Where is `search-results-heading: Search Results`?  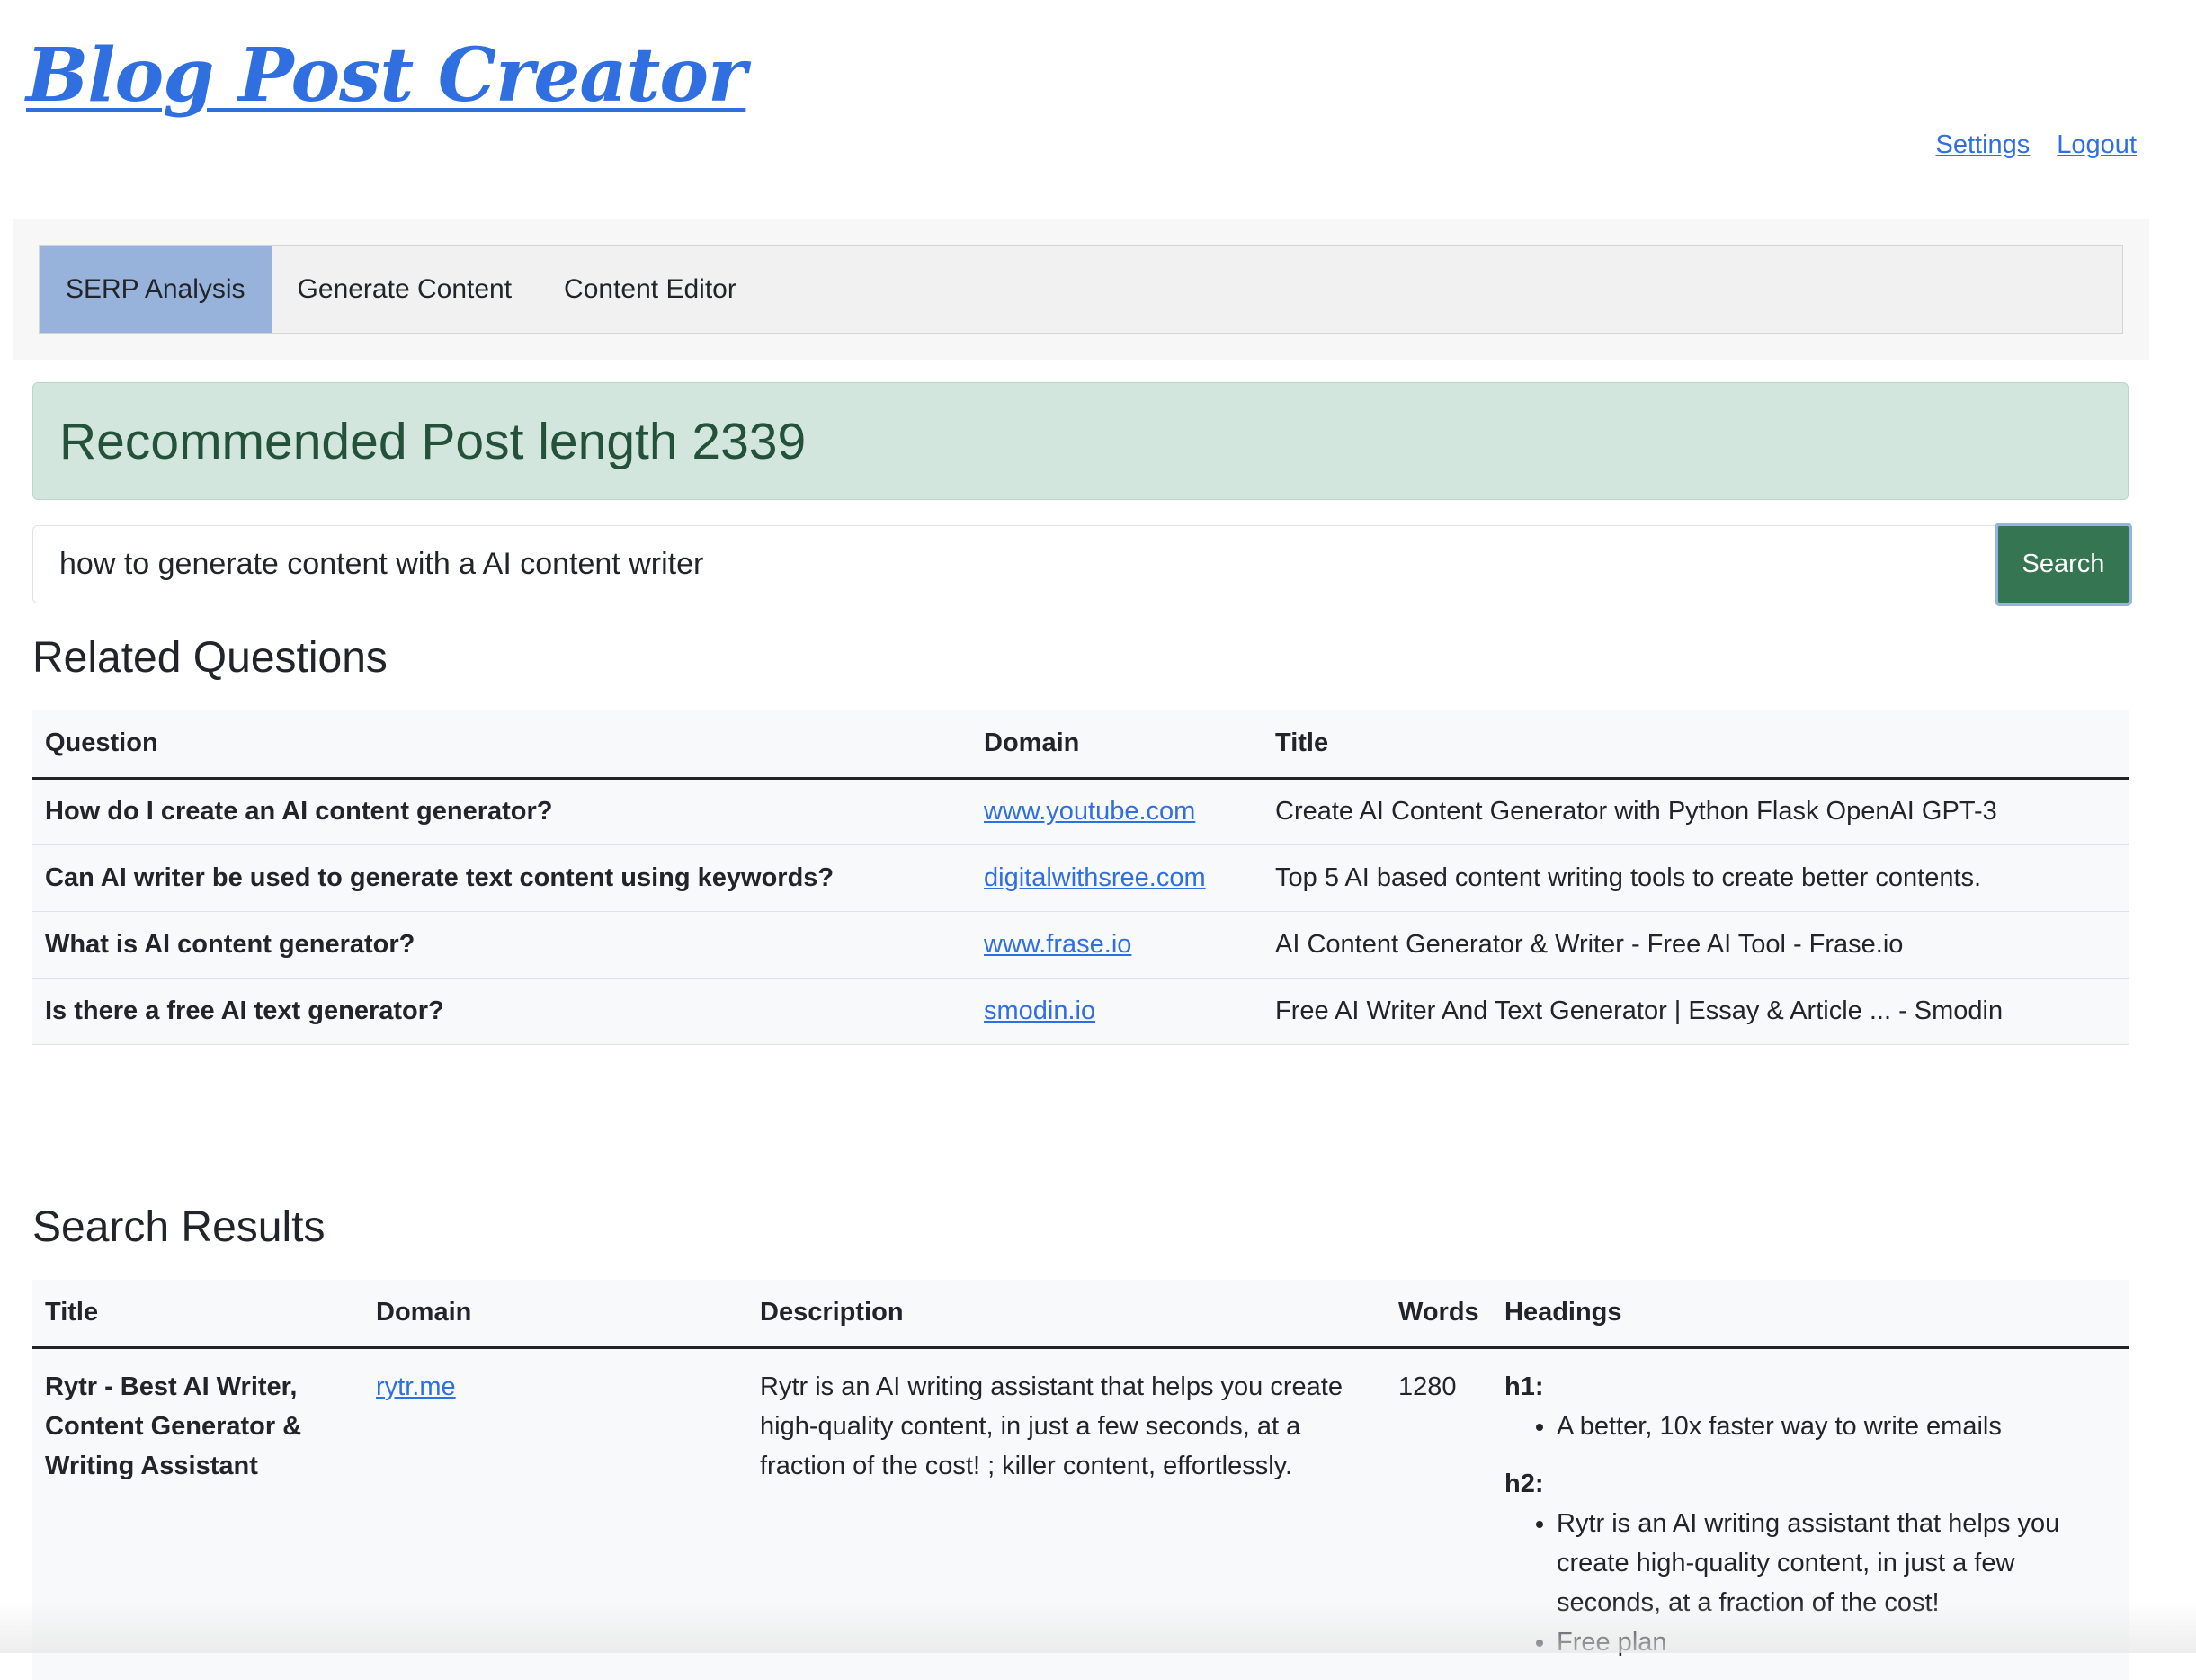
search-results-heading: Search Results is located at coordinates (179, 1227).